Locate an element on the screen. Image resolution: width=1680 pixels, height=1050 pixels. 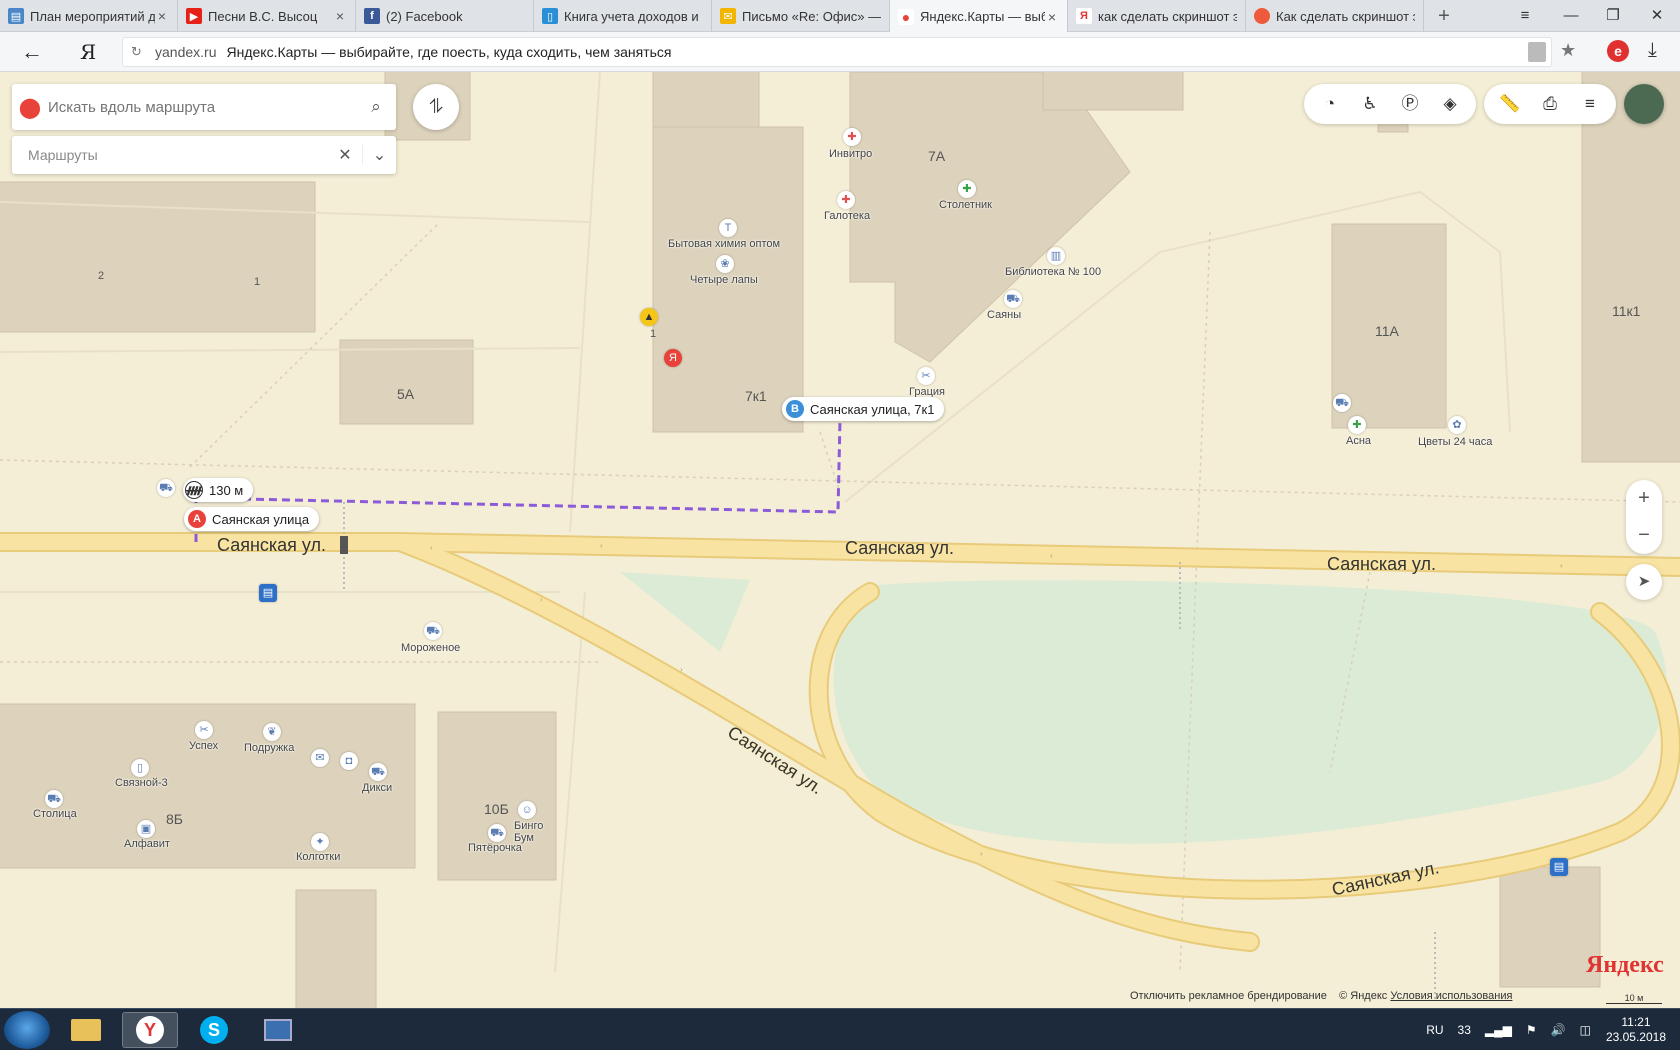
atm-icon: ◘ is located at coordinates (349, 761).